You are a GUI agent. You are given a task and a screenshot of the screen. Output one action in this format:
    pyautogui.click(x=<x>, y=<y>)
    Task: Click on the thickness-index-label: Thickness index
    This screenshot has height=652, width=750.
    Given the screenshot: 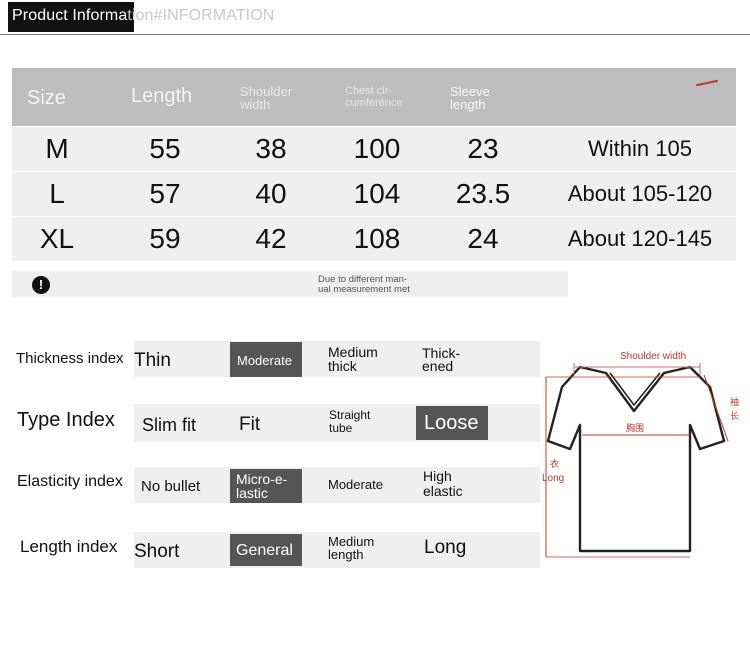 What is the action you would take?
    pyautogui.click(x=70, y=358)
    